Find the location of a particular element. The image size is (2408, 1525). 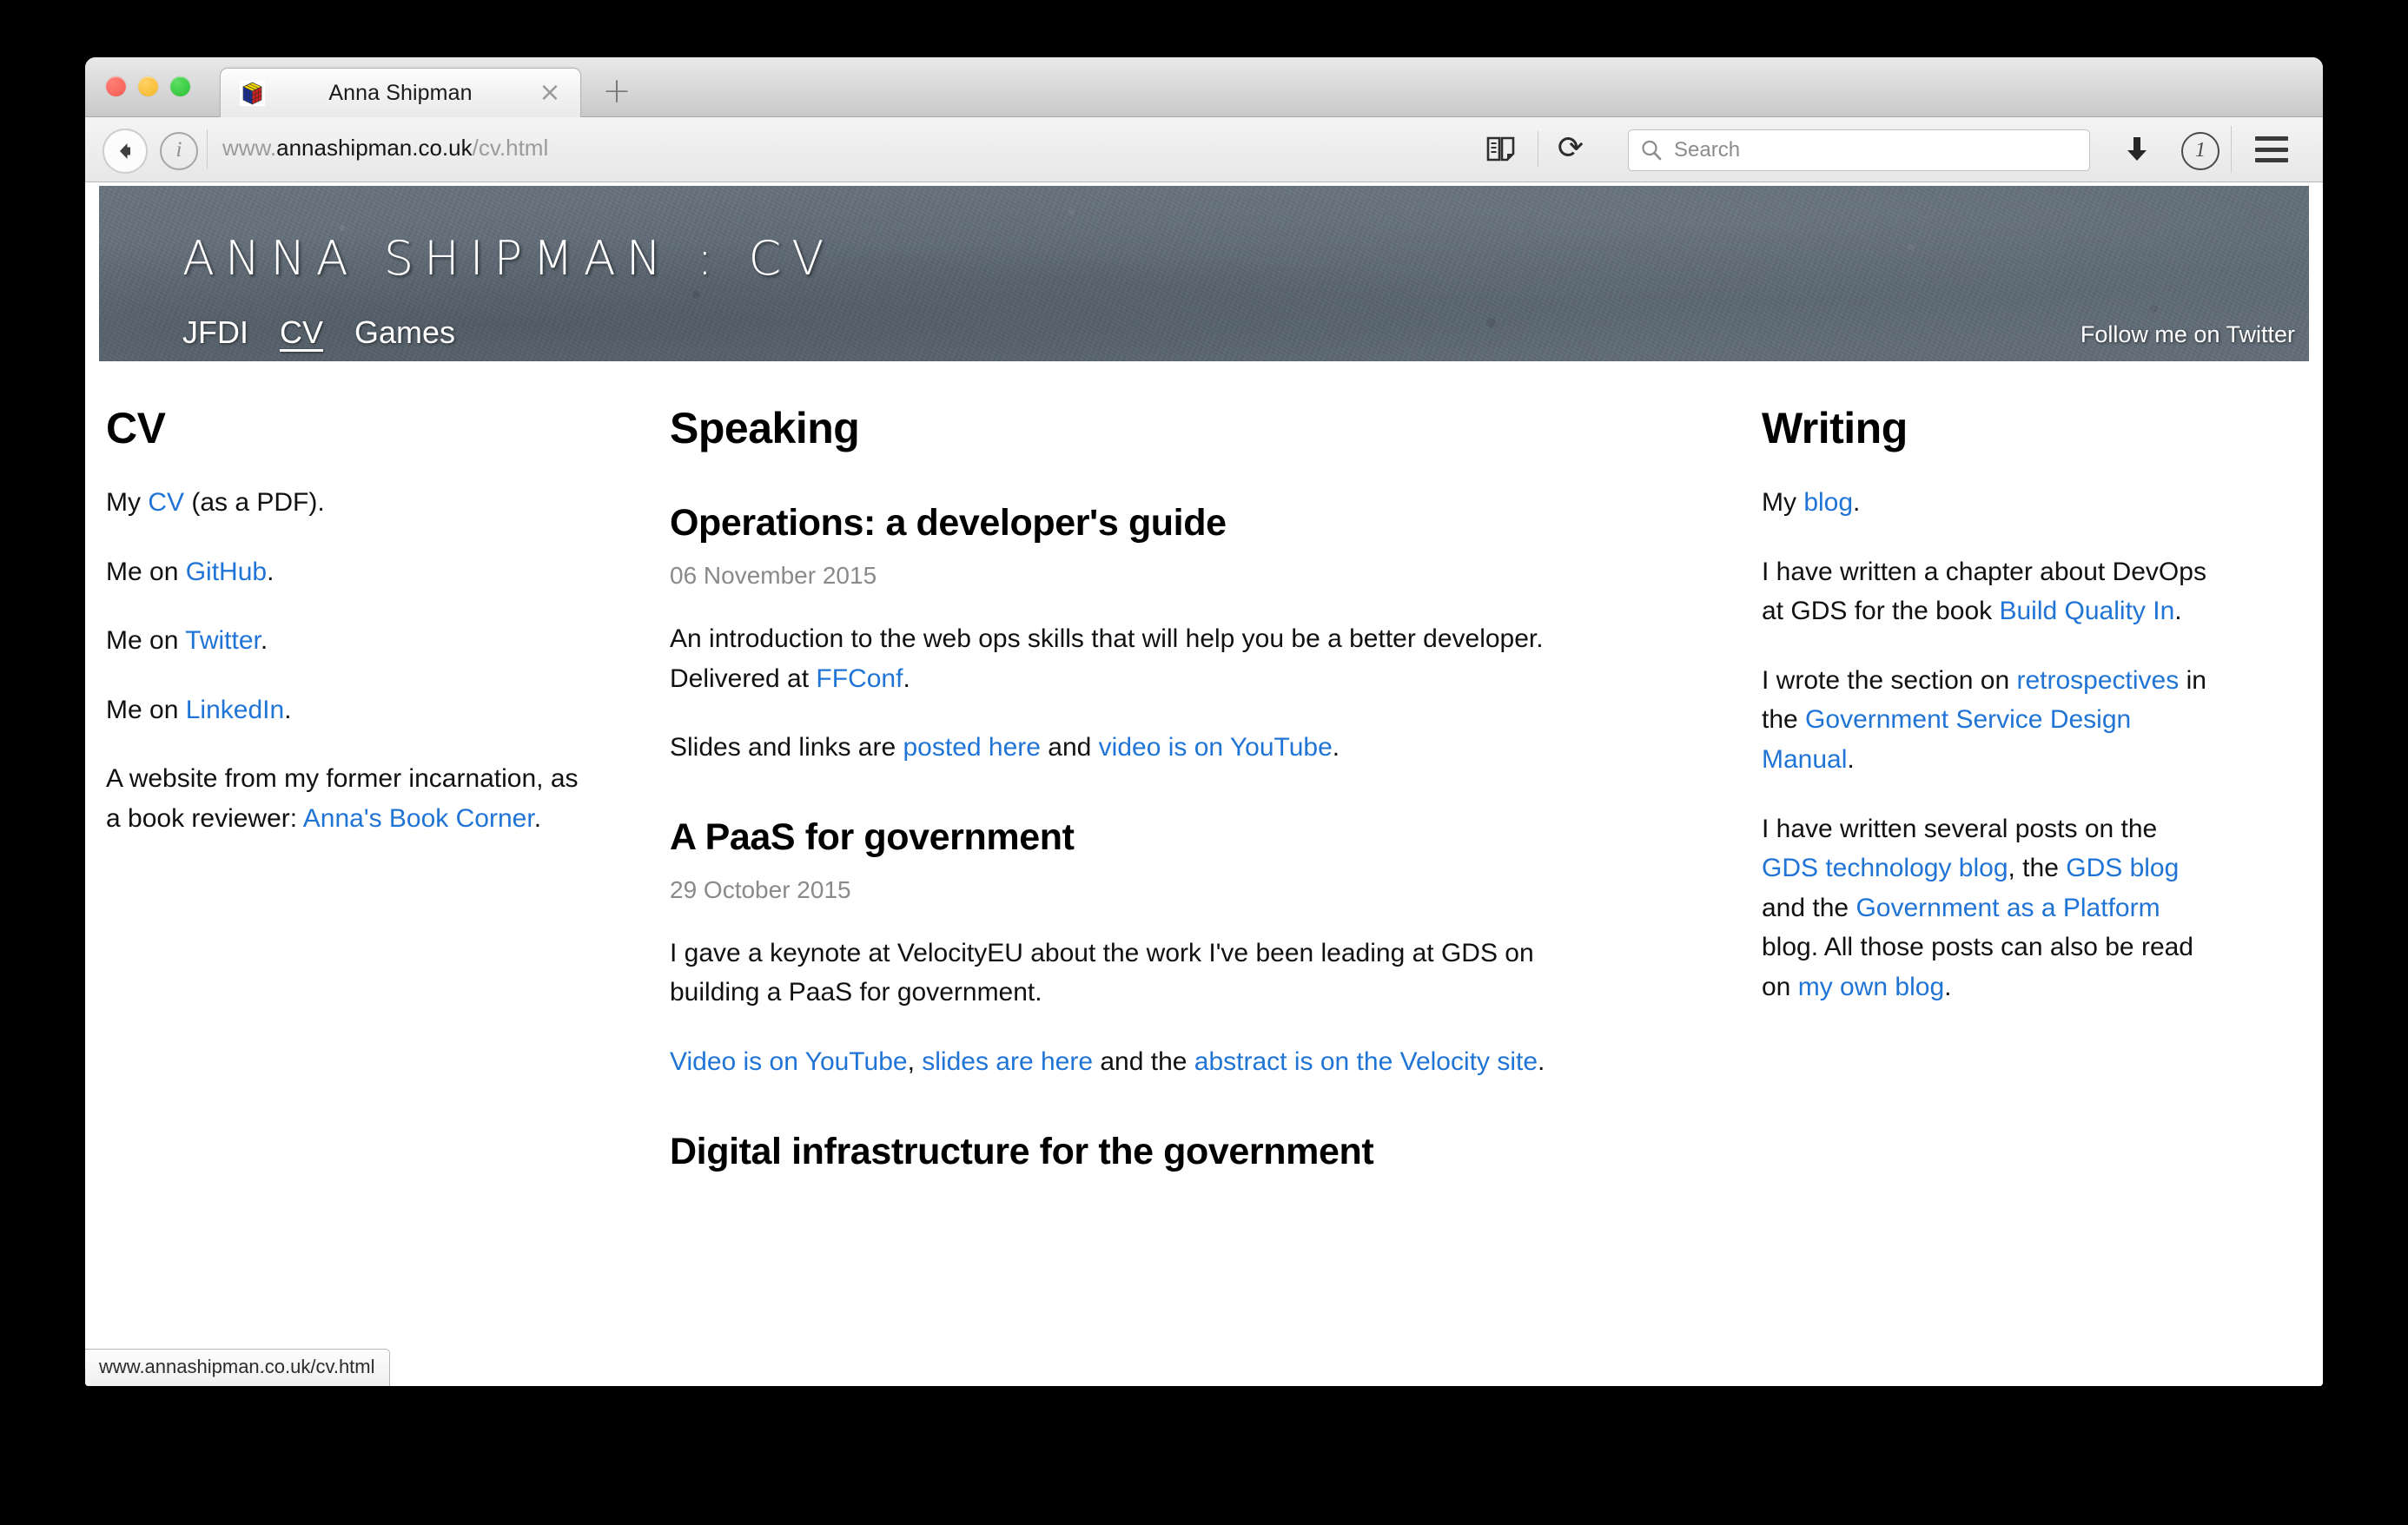

talk-title-operations: Operations: a developer's guide is located at coordinates (949, 523).